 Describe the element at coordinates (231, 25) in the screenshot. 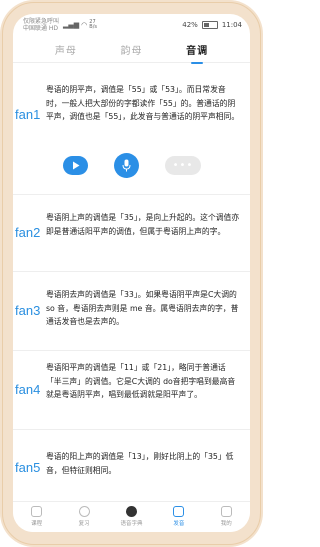

I see `clock: 11:04` at that location.